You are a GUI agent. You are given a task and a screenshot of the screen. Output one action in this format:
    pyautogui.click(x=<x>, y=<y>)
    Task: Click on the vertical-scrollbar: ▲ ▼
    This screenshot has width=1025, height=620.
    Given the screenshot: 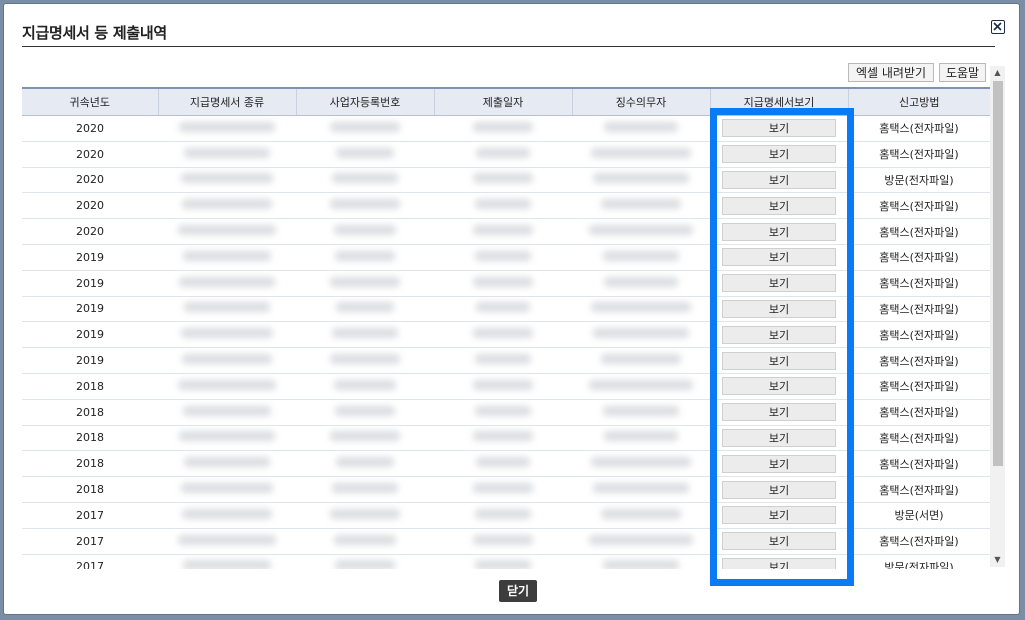 What is the action you would take?
    pyautogui.click(x=997, y=316)
    